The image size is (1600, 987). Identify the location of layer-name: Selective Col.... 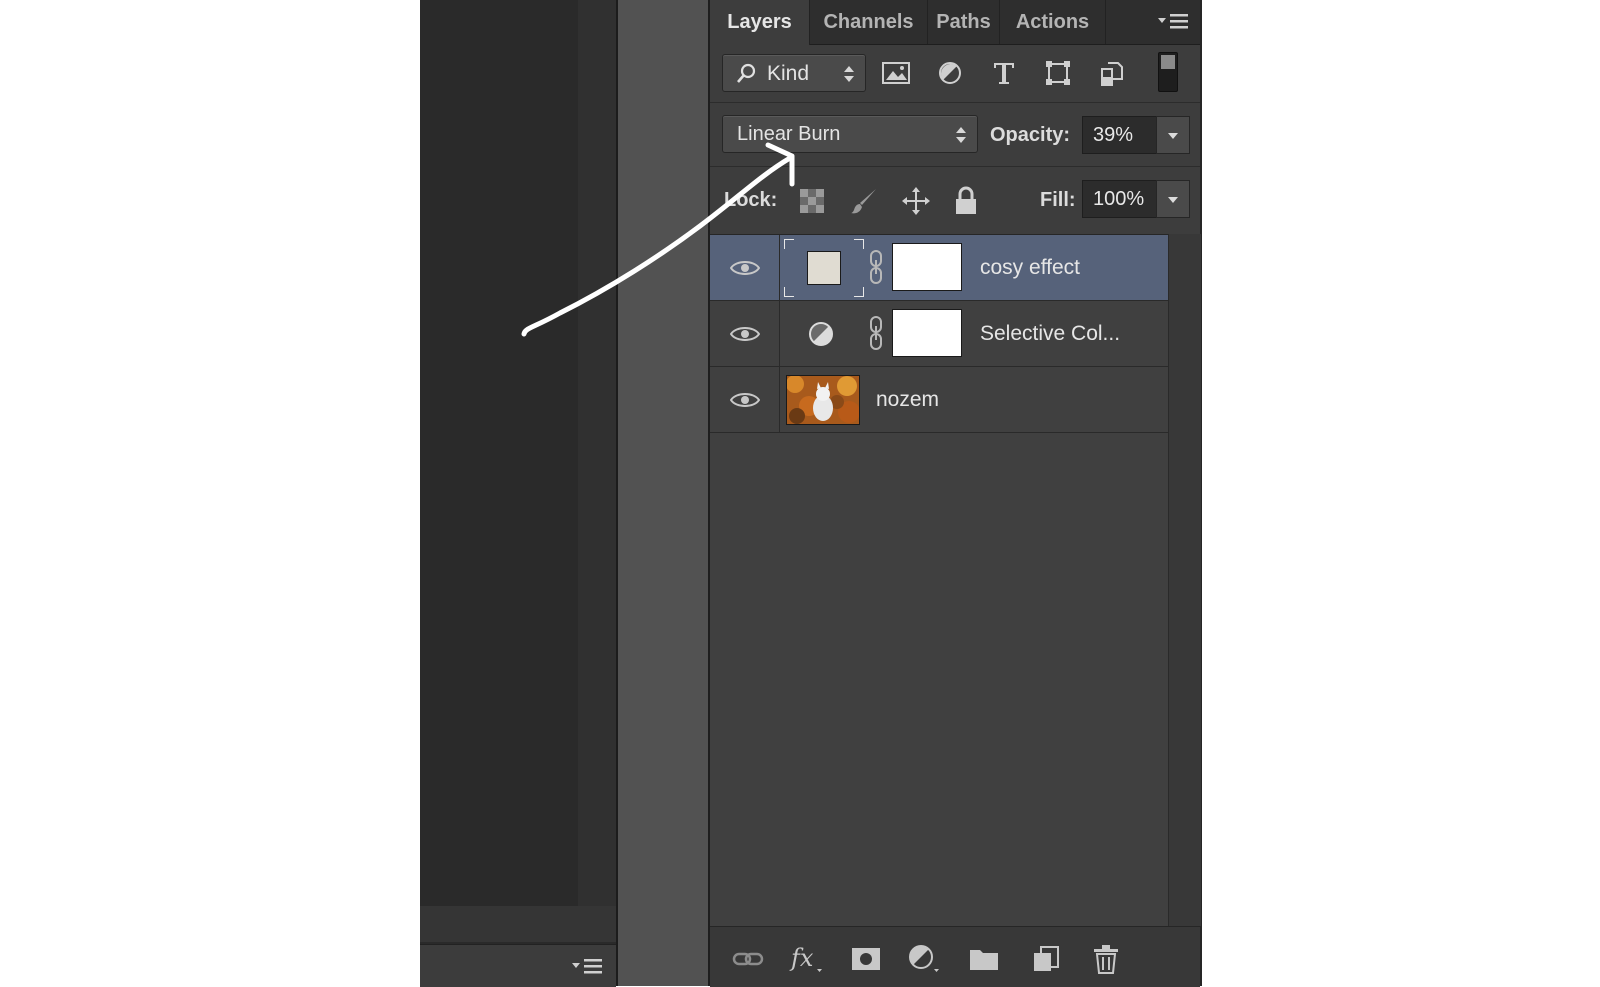
(1050, 333).